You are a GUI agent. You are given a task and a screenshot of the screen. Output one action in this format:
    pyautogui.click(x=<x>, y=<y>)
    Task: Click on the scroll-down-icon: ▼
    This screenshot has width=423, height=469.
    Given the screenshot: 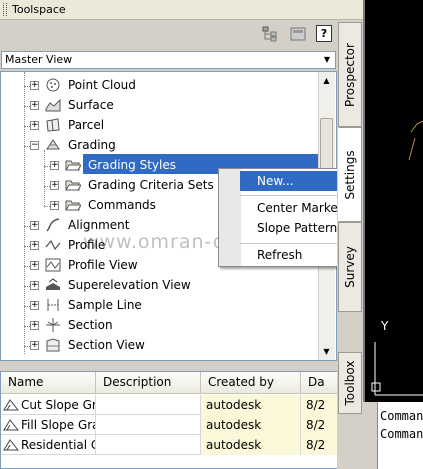 What is the action you would take?
    pyautogui.click(x=326, y=351)
    